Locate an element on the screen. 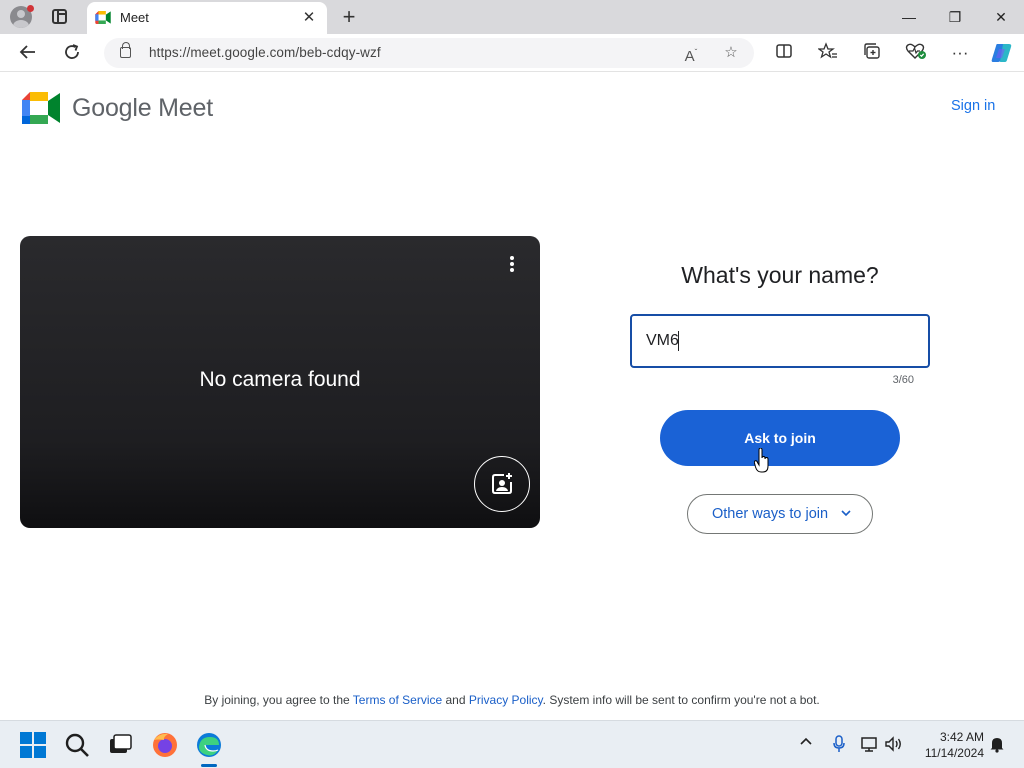 This screenshot has width=1024, height=768. browser-tab-bar: Meet ✕ + — ❐ ✕ is located at coordinates (512, 17).